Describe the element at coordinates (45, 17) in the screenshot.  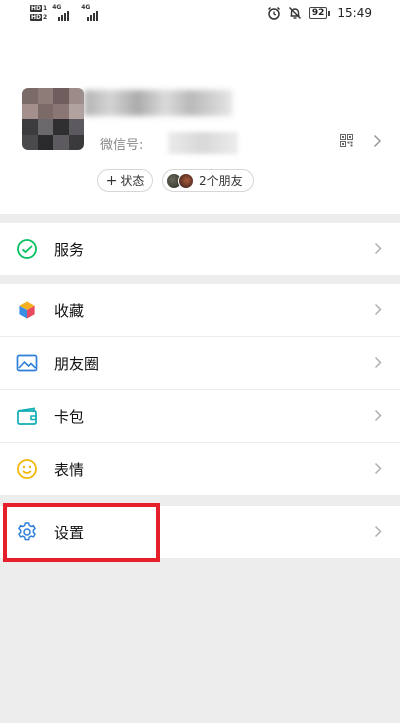
I see `sim2-number: 2` at that location.